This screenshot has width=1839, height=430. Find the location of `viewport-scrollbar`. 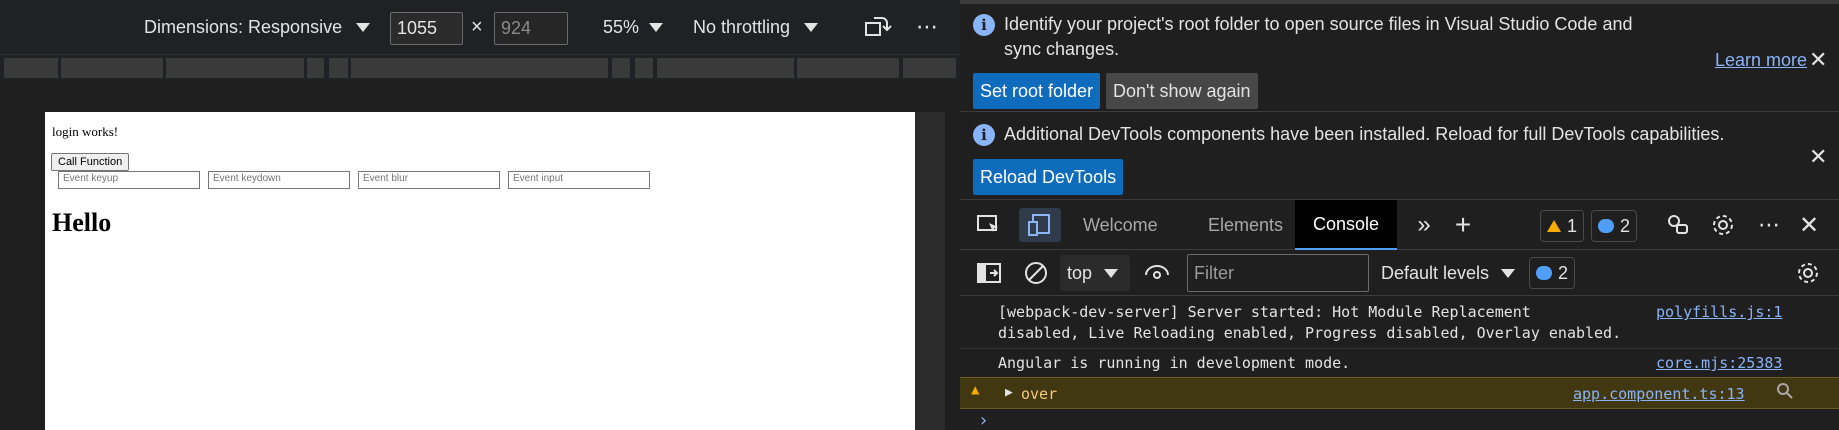

viewport-scrollbar is located at coordinates (930, 271).